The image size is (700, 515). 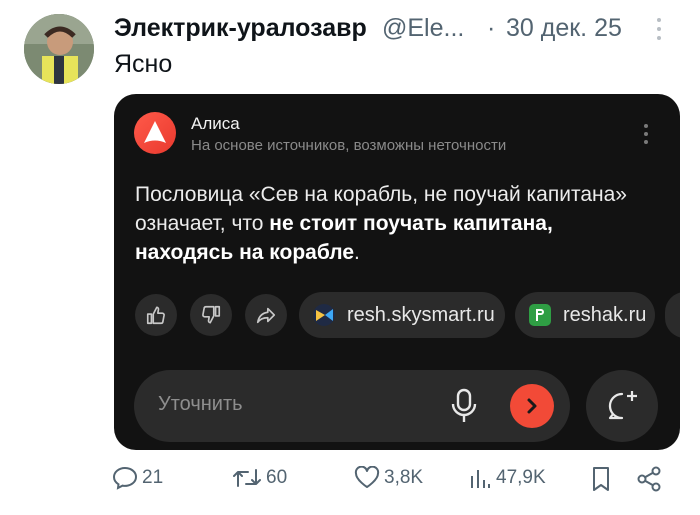 I want to click on new-chat-button, so click(x=622, y=406).